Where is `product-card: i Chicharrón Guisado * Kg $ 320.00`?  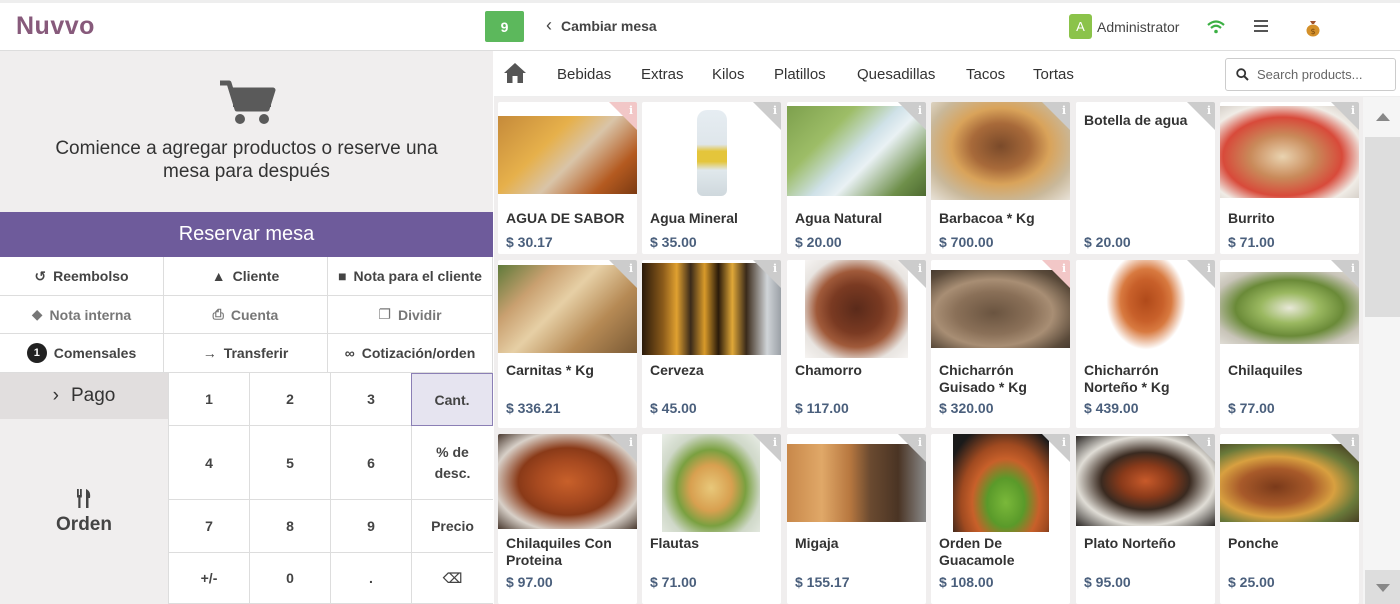 product-card: i Chicharrón Guisado * Kg $ 320.00 is located at coordinates (1000, 344).